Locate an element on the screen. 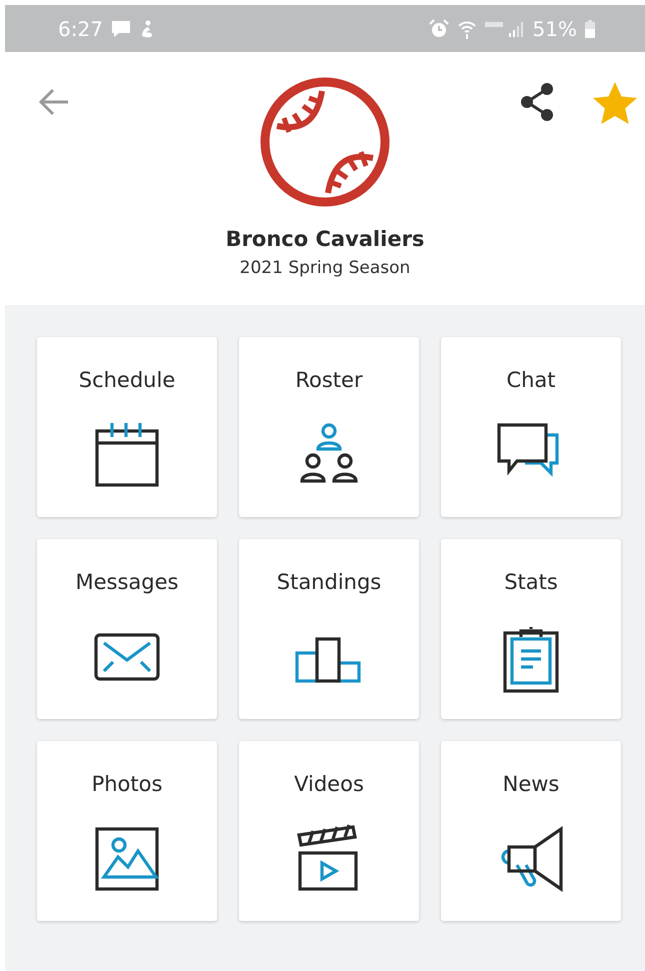 The width and height of the screenshot is (645, 971). menu-tile: Chat is located at coordinates (531, 427).